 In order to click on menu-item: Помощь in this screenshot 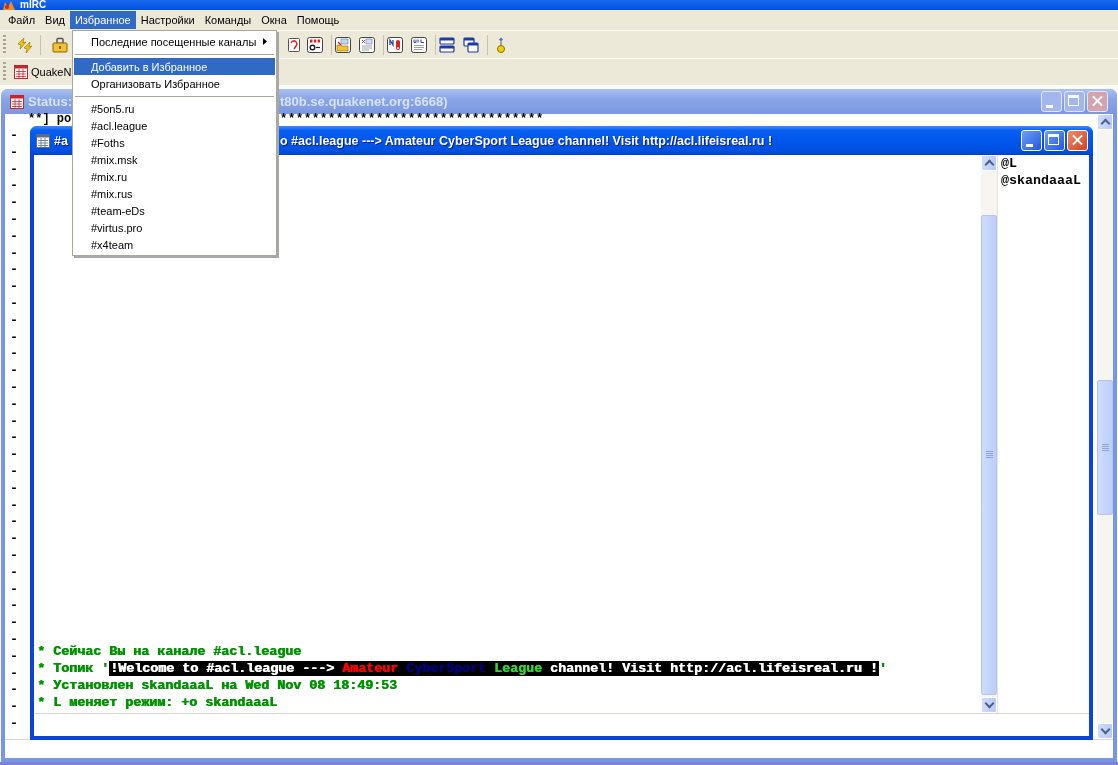, I will do `click(318, 20)`.